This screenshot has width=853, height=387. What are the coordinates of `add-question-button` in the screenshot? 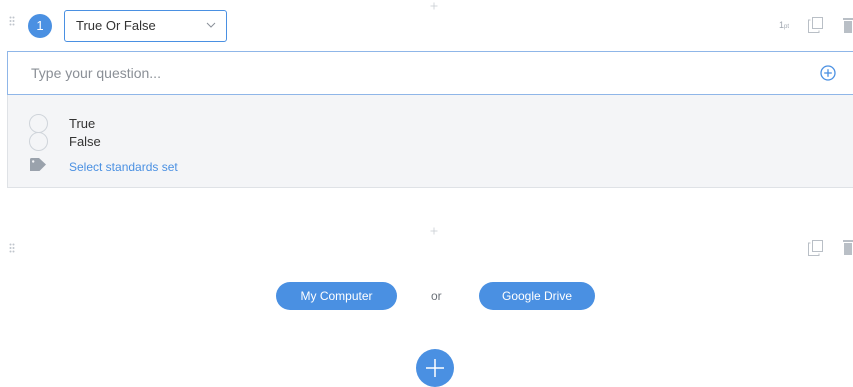 It's located at (435, 368).